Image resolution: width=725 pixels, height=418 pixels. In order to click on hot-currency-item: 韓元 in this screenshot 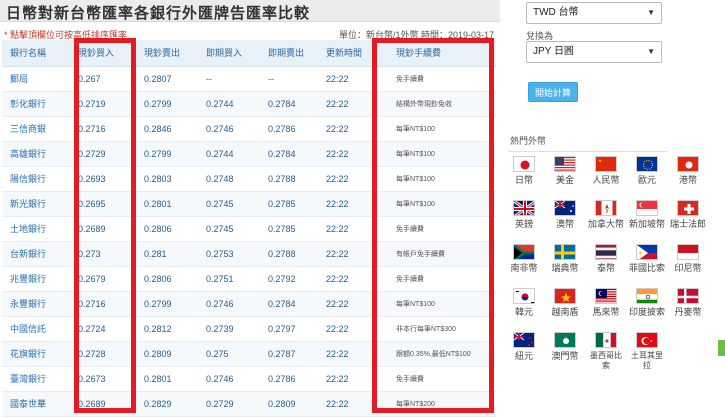, I will do `click(524, 306)`.